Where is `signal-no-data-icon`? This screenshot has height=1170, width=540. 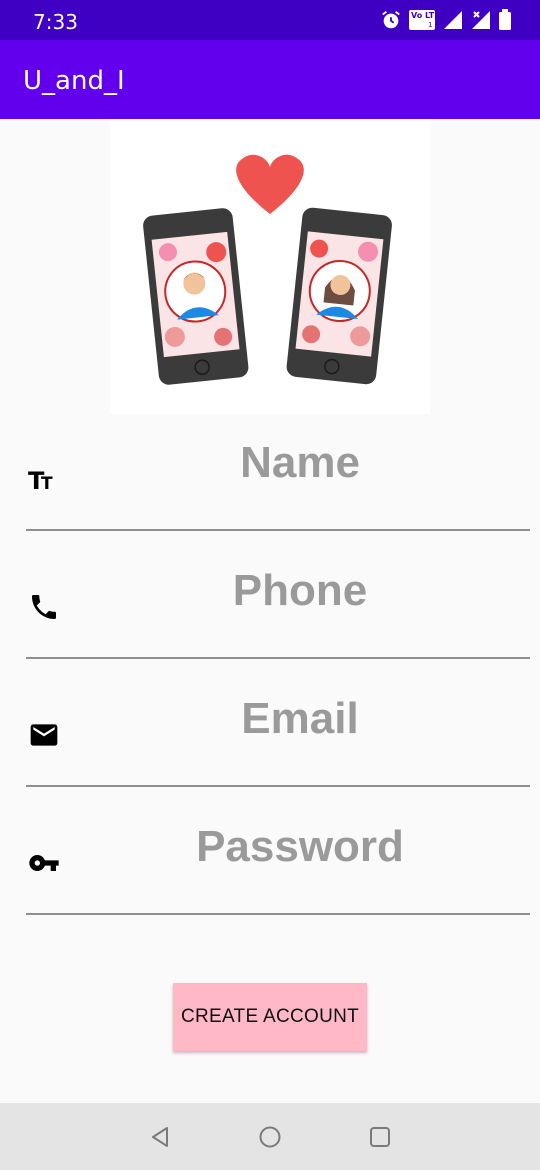 signal-no-data-icon is located at coordinates (481, 20).